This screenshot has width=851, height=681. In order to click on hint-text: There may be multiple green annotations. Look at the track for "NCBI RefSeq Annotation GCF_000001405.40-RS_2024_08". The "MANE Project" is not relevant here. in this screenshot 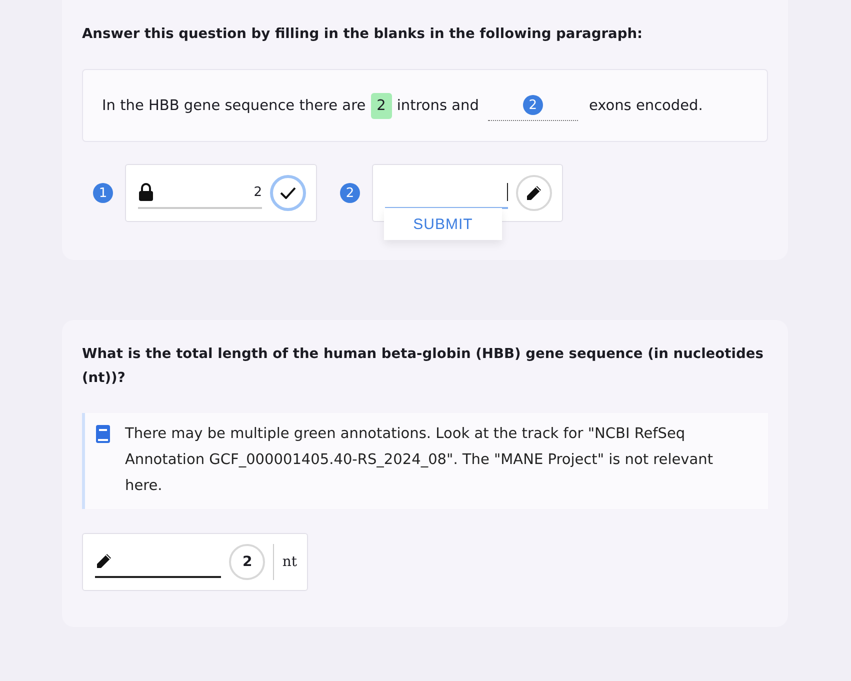, I will do `click(419, 460)`.